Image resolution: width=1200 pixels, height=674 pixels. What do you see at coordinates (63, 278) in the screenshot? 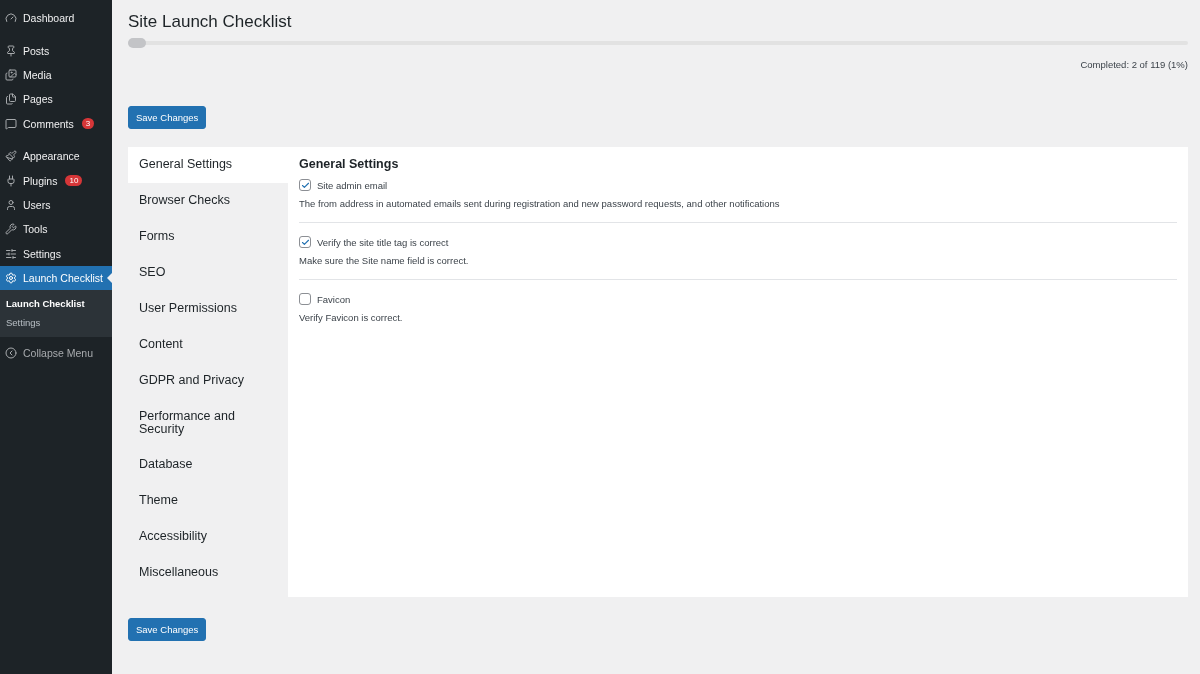
I see `menu-label: Launch Checklist` at bounding box center [63, 278].